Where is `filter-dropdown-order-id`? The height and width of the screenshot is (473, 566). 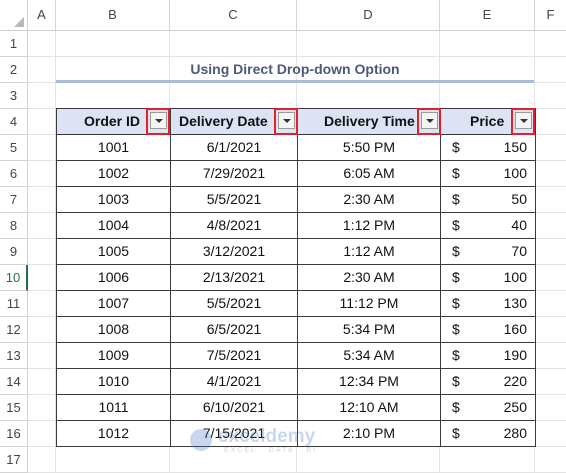
filter-dropdown-order-id is located at coordinates (158, 120).